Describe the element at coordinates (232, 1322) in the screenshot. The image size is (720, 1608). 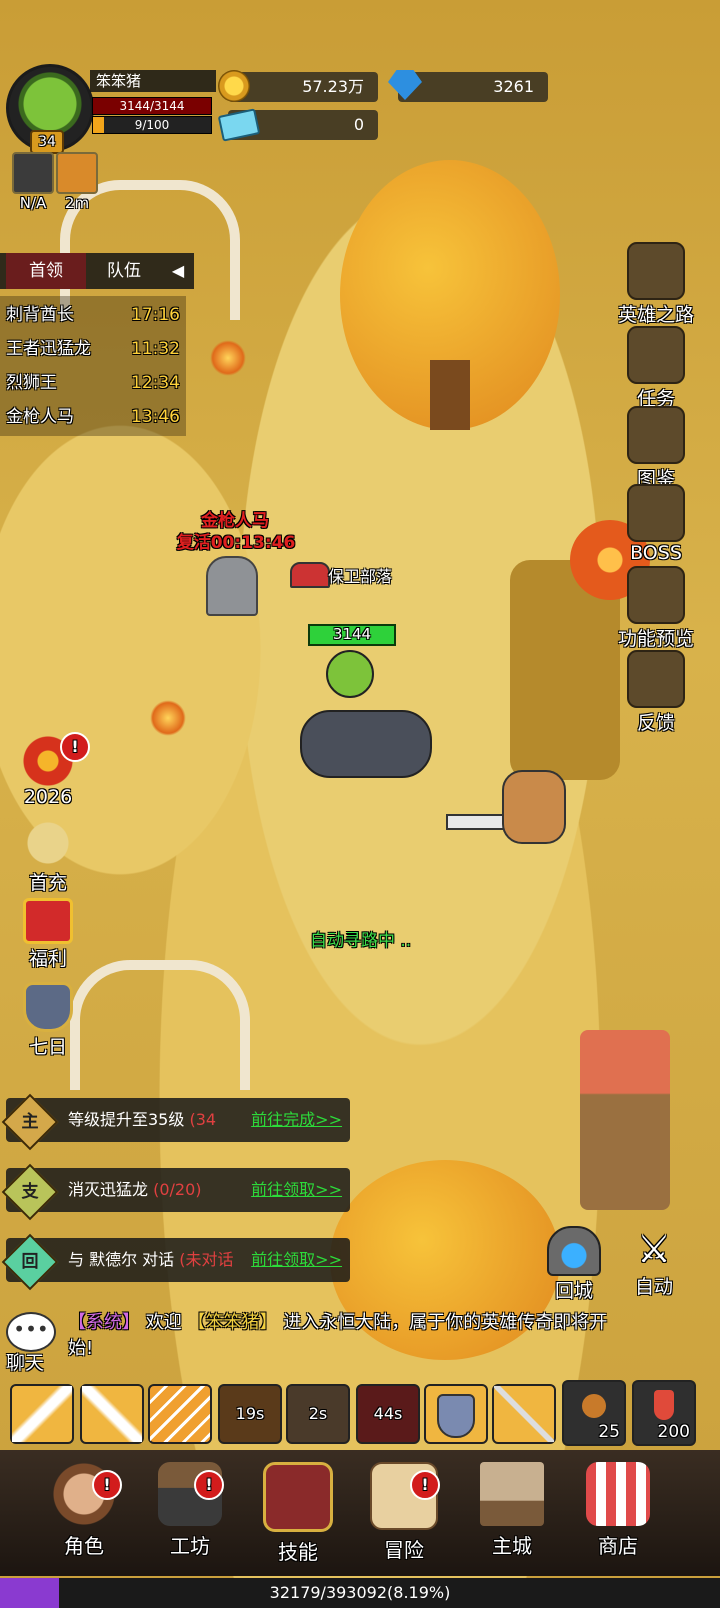
I see `chat-player-tag: 【笨笨猪】` at that location.